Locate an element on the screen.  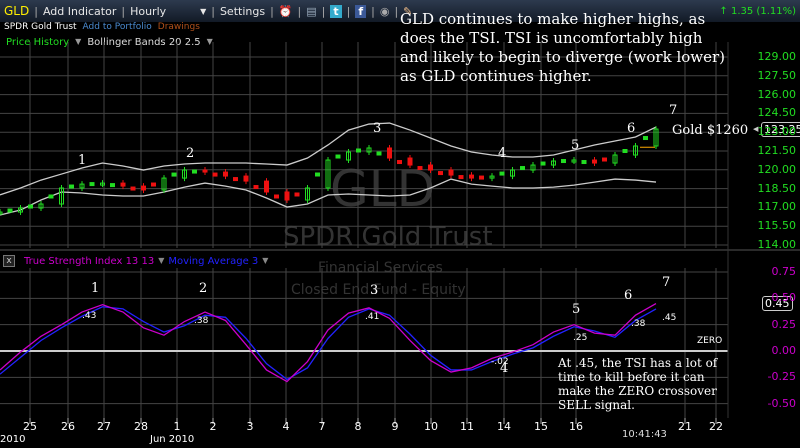
price-wave-label: 7 is located at coordinates (673, 110).